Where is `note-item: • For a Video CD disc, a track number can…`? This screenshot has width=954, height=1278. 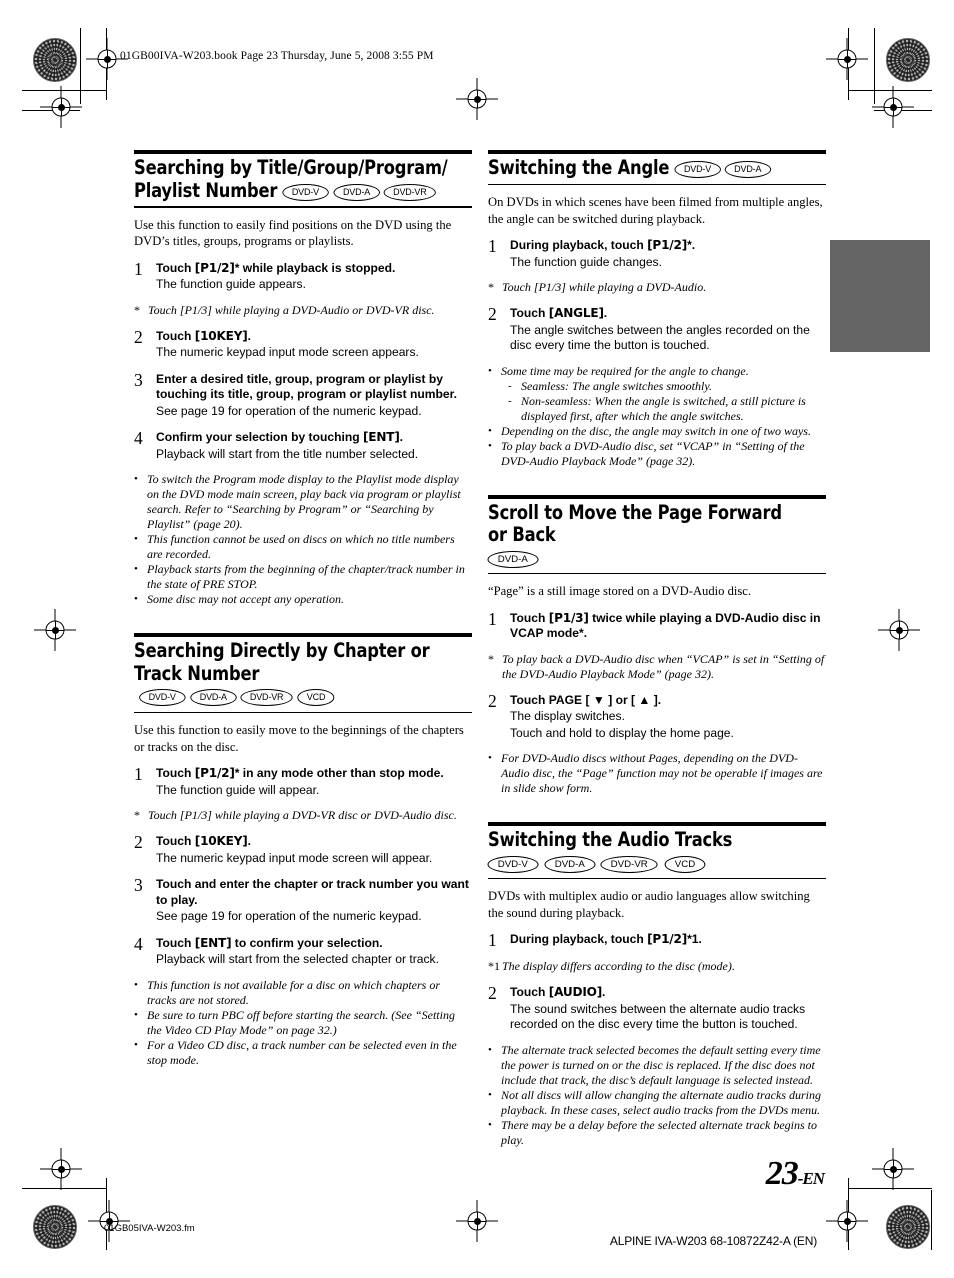 note-item: • For a Video CD disc, a track number can… is located at coordinates (303, 1053).